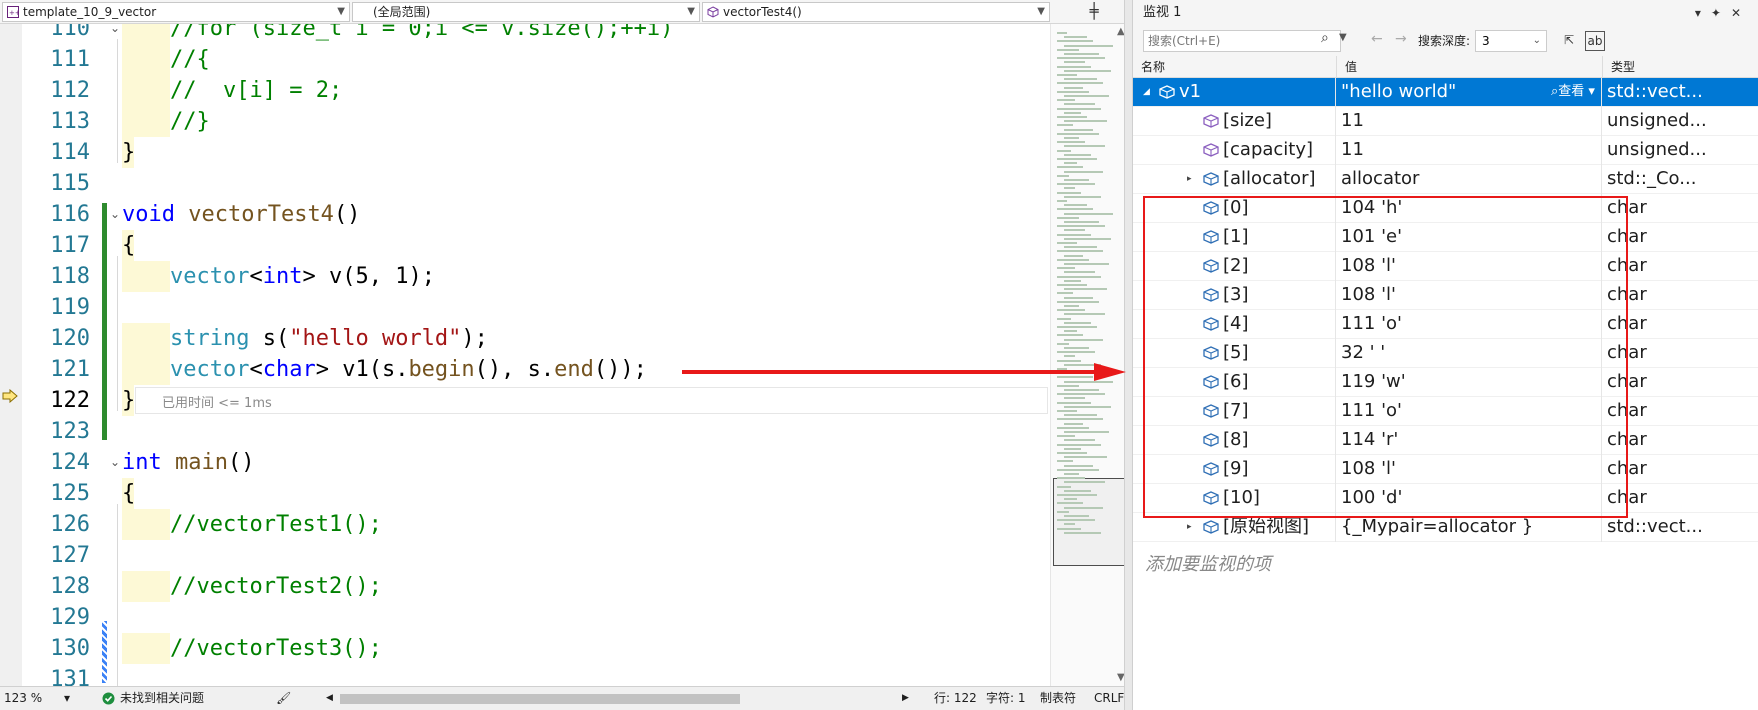  What do you see at coordinates (540, 493) in the screenshot?
I see `code-line: 125 {` at bounding box center [540, 493].